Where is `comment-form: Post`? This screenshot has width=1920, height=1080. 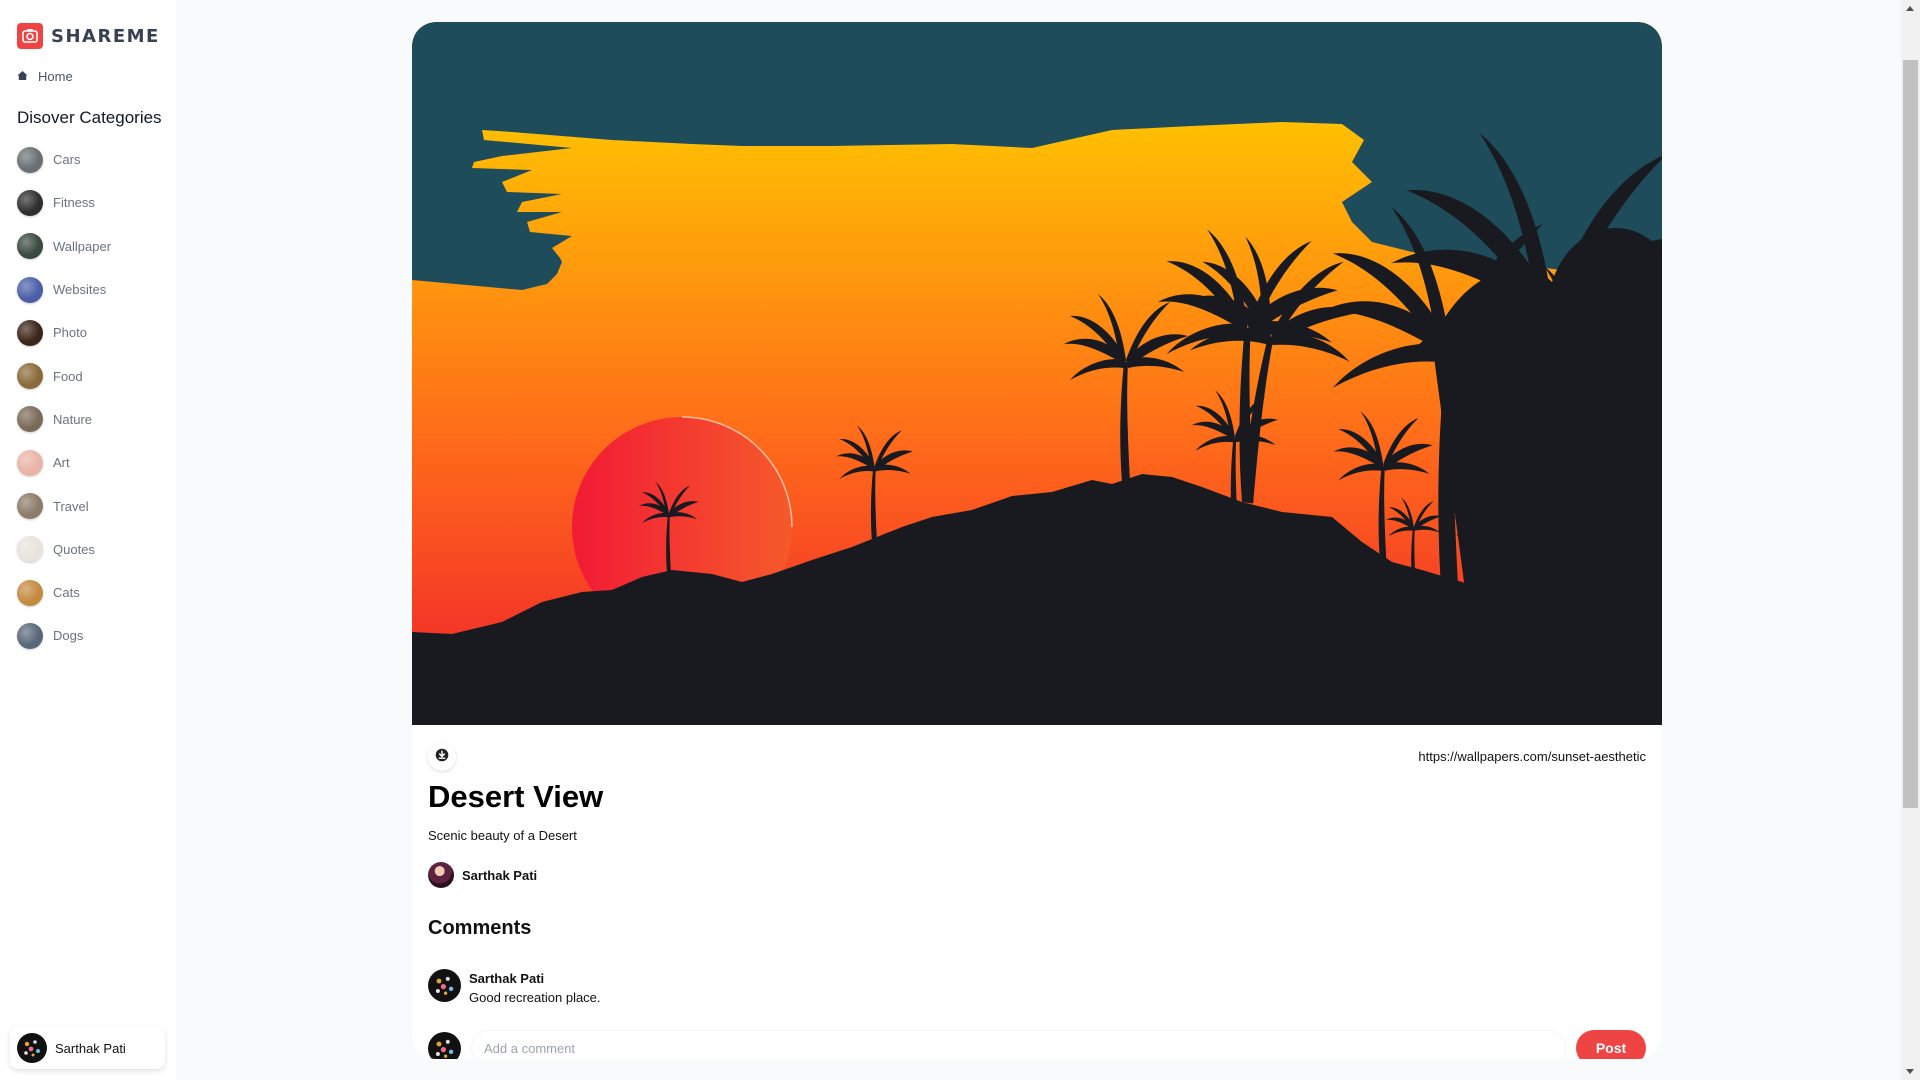 comment-form: Post is located at coordinates (1037, 1044).